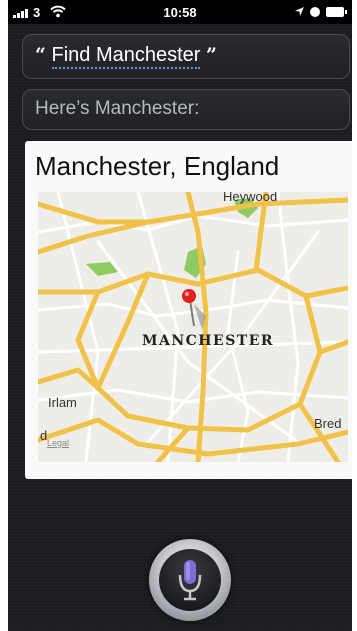 This screenshot has width=357, height=631. Describe the element at coordinates (250, 198) in the screenshot. I see `place-heywood: Heywood` at that location.